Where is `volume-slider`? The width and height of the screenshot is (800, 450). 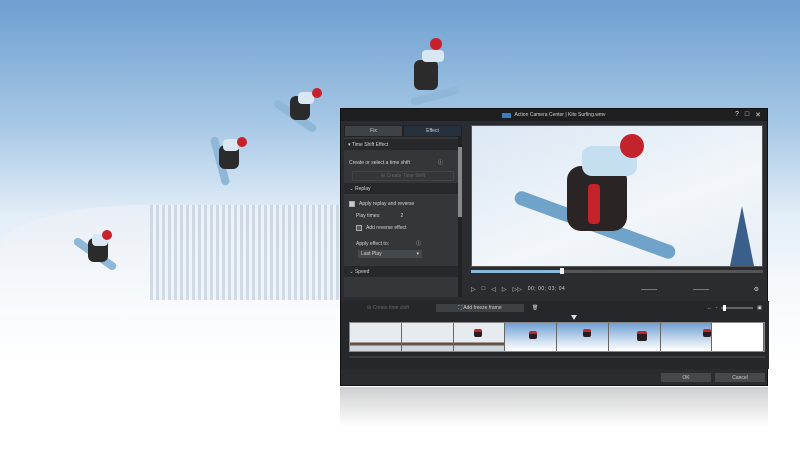
volume-slider is located at coordinates (649, 289).